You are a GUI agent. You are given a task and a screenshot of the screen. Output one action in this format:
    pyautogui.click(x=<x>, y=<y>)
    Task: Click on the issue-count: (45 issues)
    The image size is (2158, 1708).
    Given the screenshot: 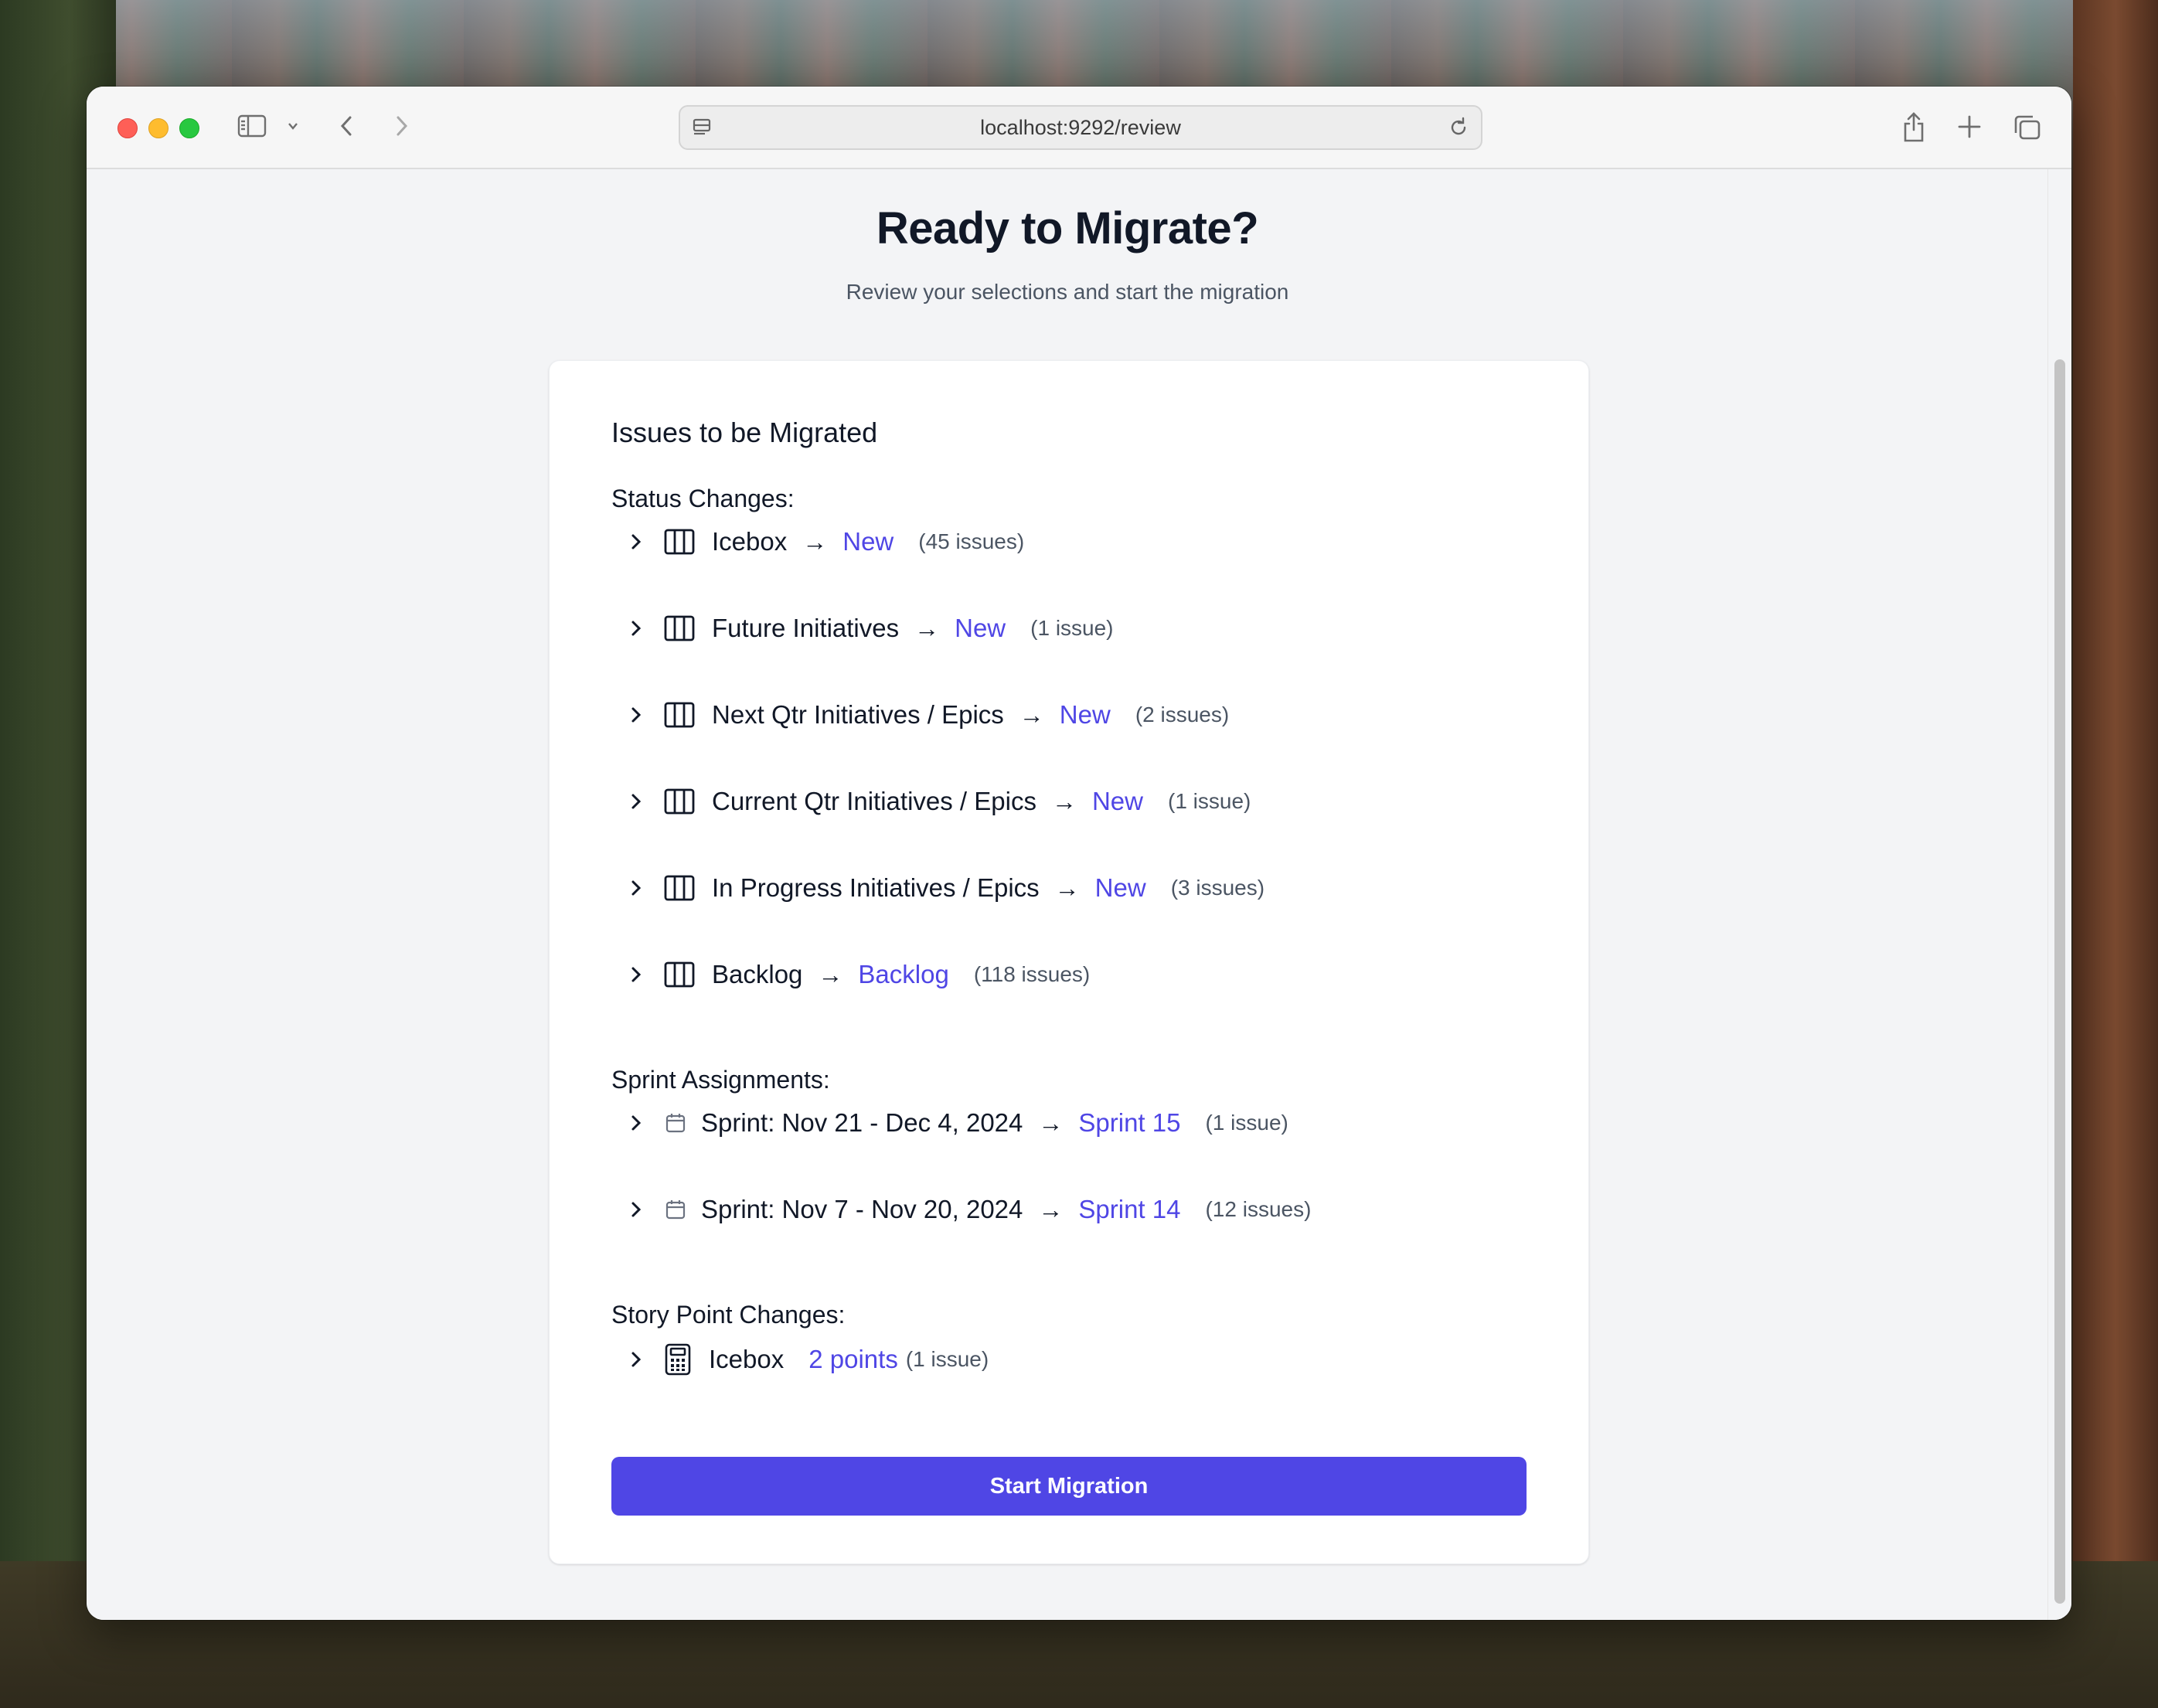 What is the action you would take?
    pyautogui.click(x=971, y=541)
    